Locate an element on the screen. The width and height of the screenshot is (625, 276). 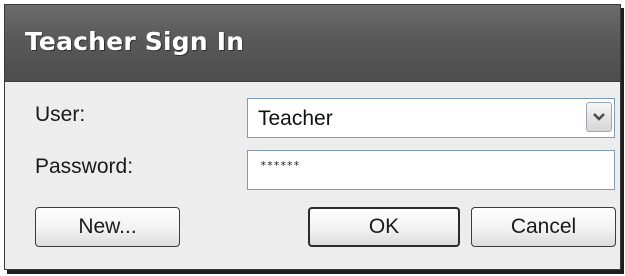
password-field: ****** is located at coordinates (431, 170).